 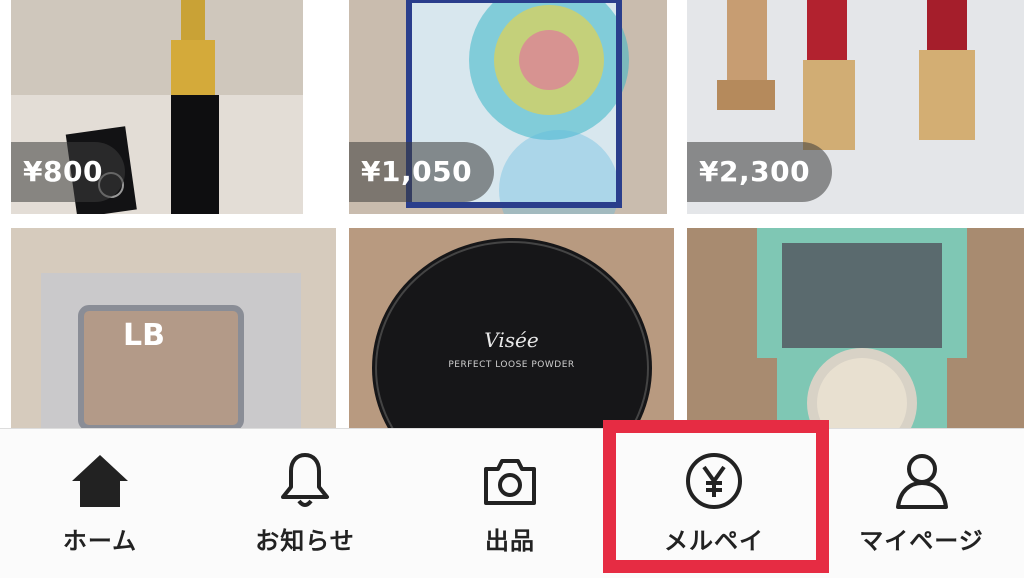 What do you see at coordinates (921, 541) in the screenshot?
I see `nav-mypage-label: マイページ` at bounding box center [921, 541].